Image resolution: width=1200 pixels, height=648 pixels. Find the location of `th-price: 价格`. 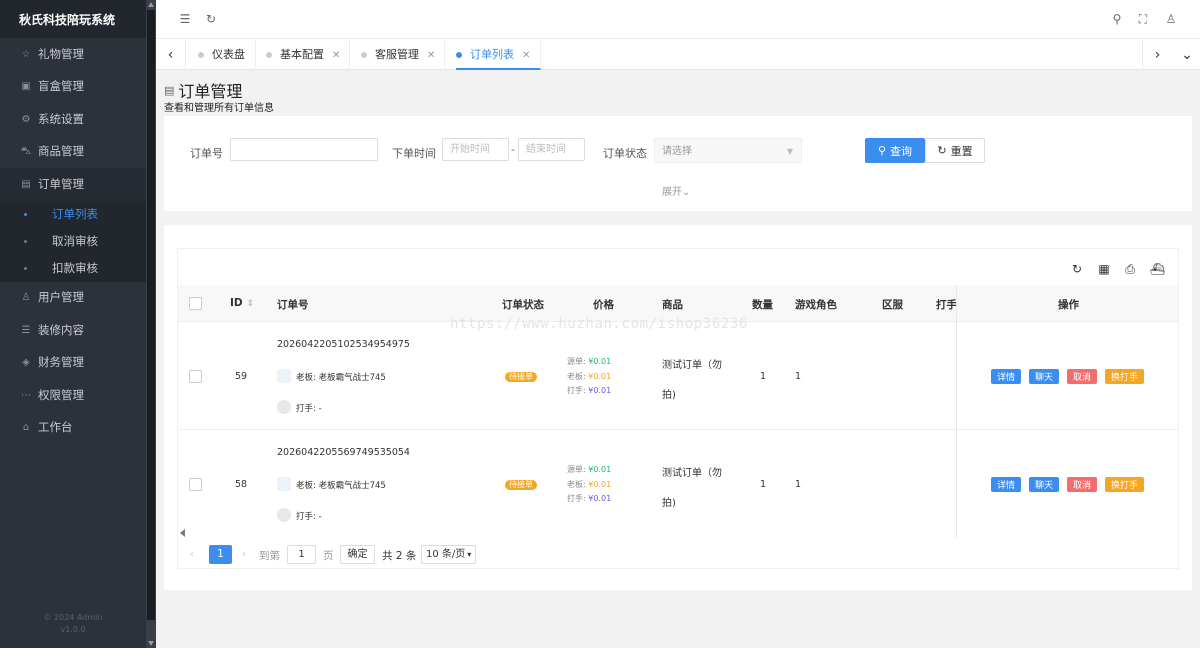

th-price: 价格 is located at coordinates (603, 305).